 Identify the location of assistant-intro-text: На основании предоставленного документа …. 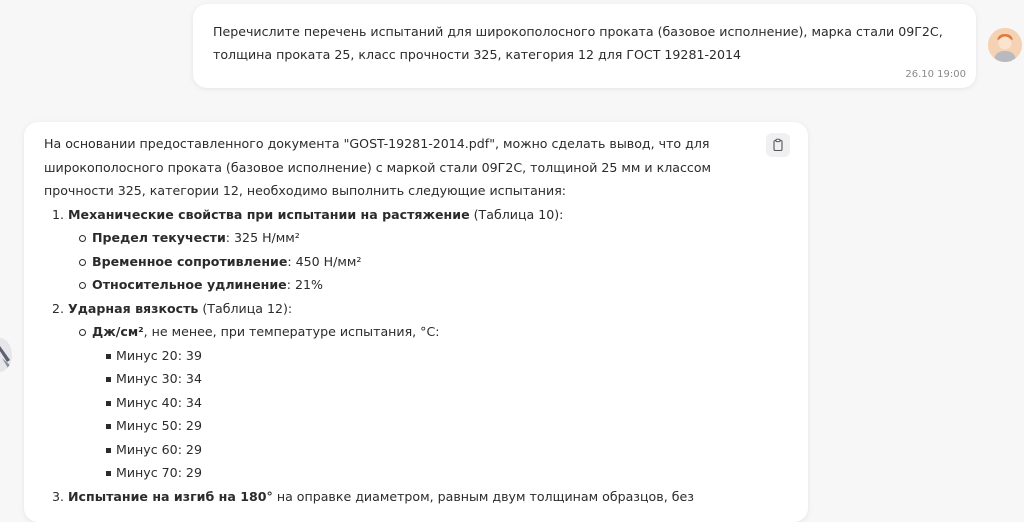
(378, 167).